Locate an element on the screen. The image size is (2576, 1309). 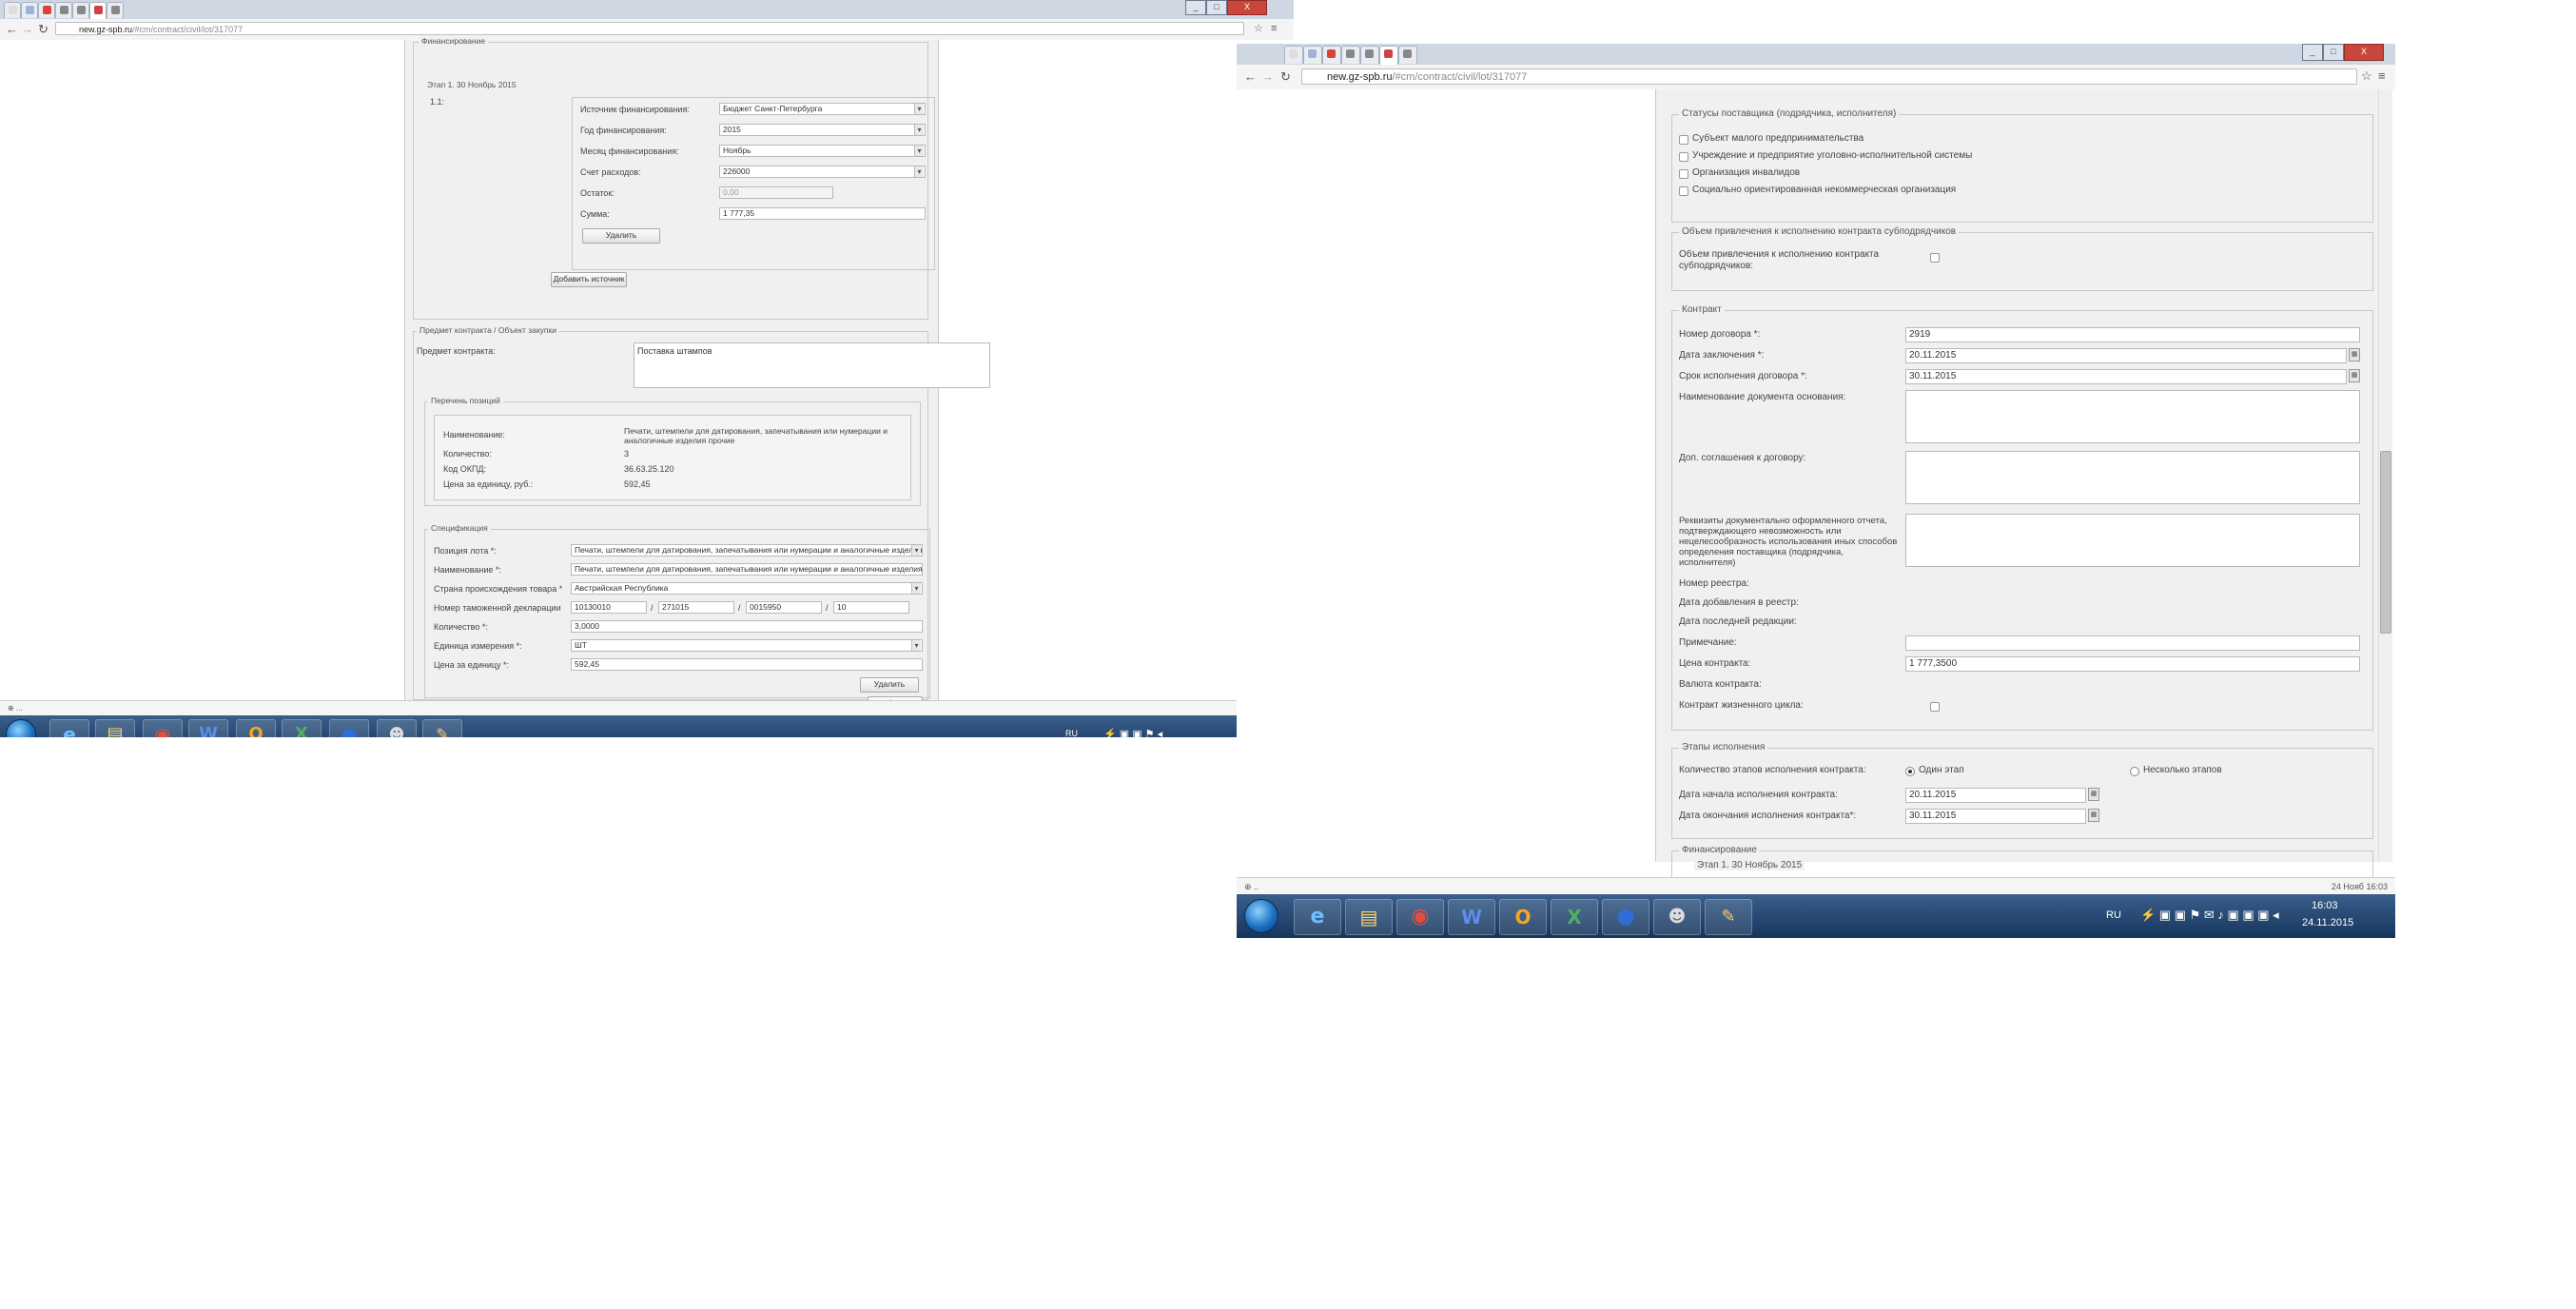
end-date-input: 30.11.2015 is located at coordinates (1995, 816).